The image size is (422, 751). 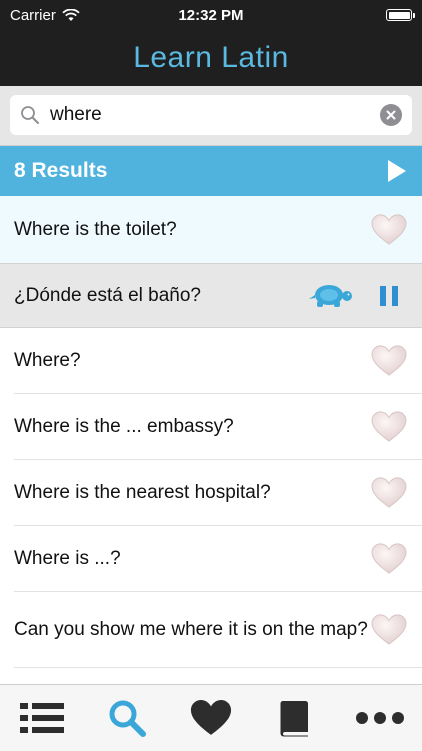 I want to click on wifi-icon, so click(x=71, y=14).